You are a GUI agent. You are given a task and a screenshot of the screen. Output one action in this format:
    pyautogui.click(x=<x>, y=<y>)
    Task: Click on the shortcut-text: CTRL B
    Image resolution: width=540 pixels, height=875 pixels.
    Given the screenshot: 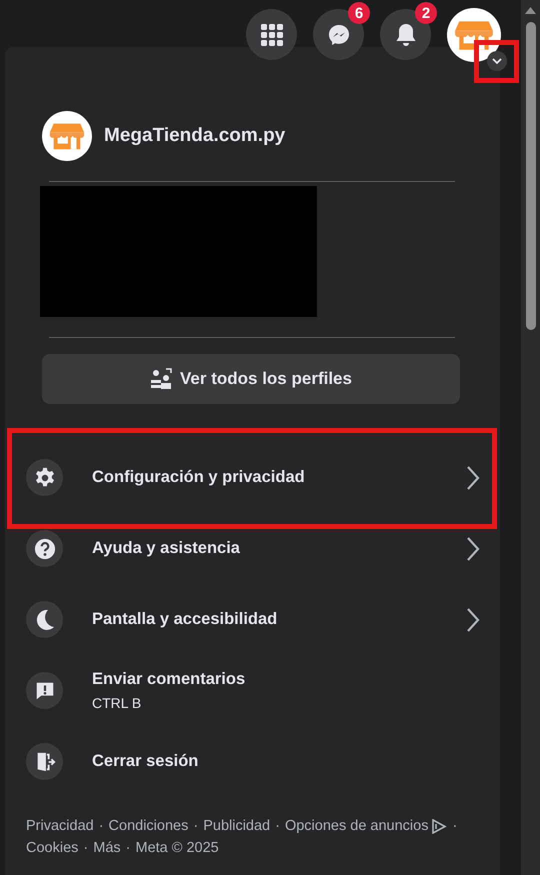 What is the action you would take?
    pyautogui.click(x=117, y=703)
    